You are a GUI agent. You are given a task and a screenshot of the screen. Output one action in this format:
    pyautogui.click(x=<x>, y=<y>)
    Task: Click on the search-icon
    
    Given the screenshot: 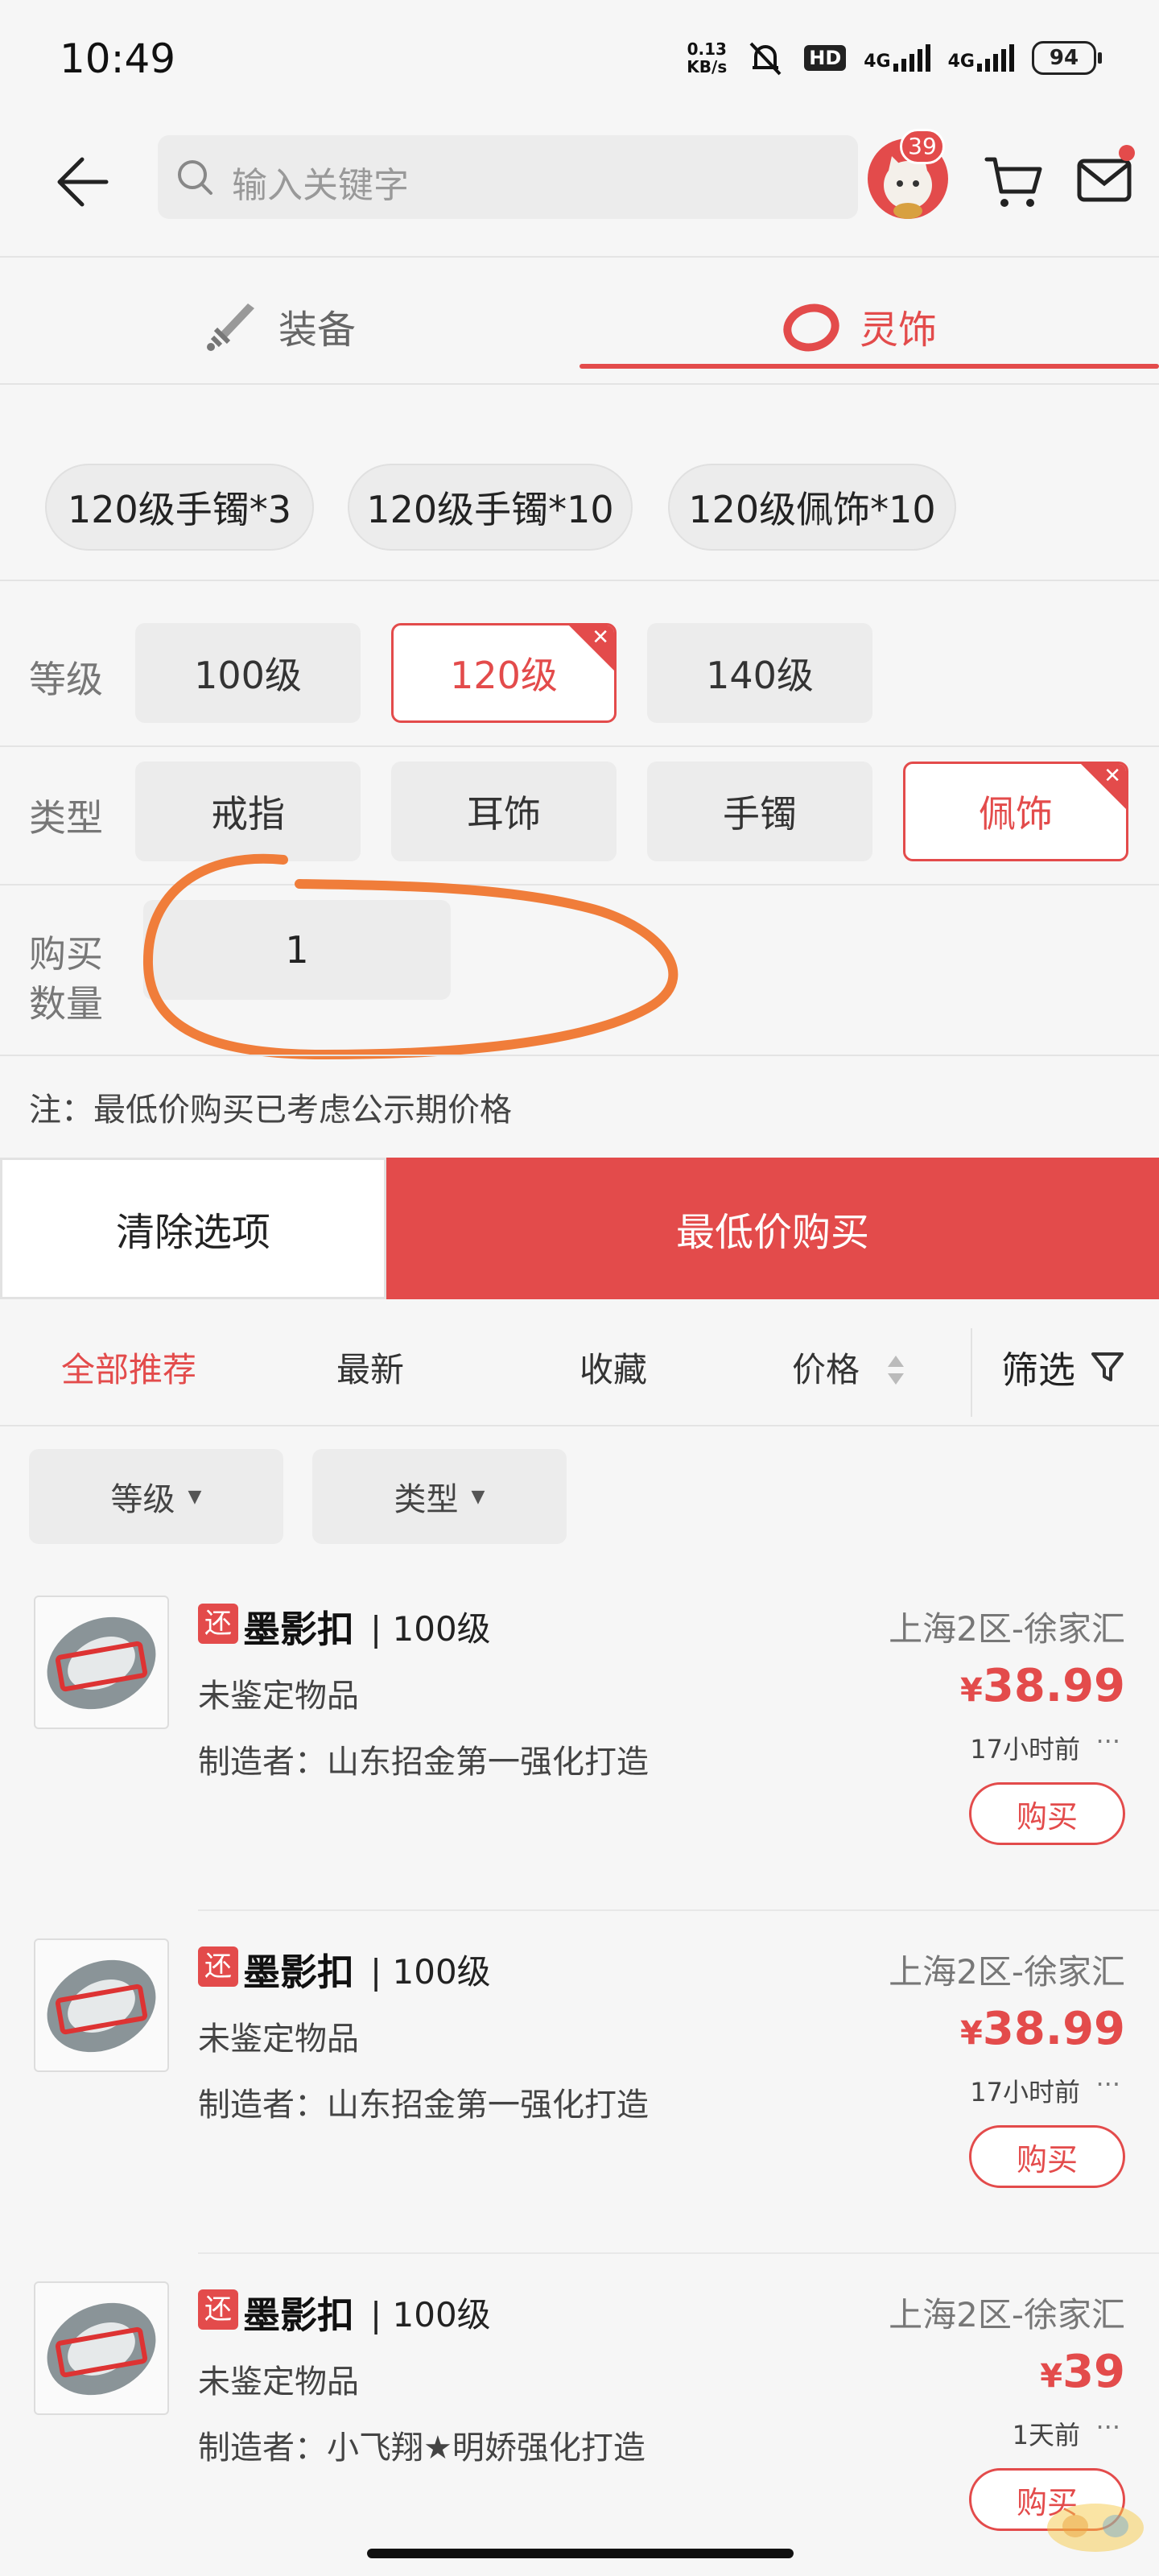 What is the action you would take?
    pyautogui.click(x=195, y=177)
    